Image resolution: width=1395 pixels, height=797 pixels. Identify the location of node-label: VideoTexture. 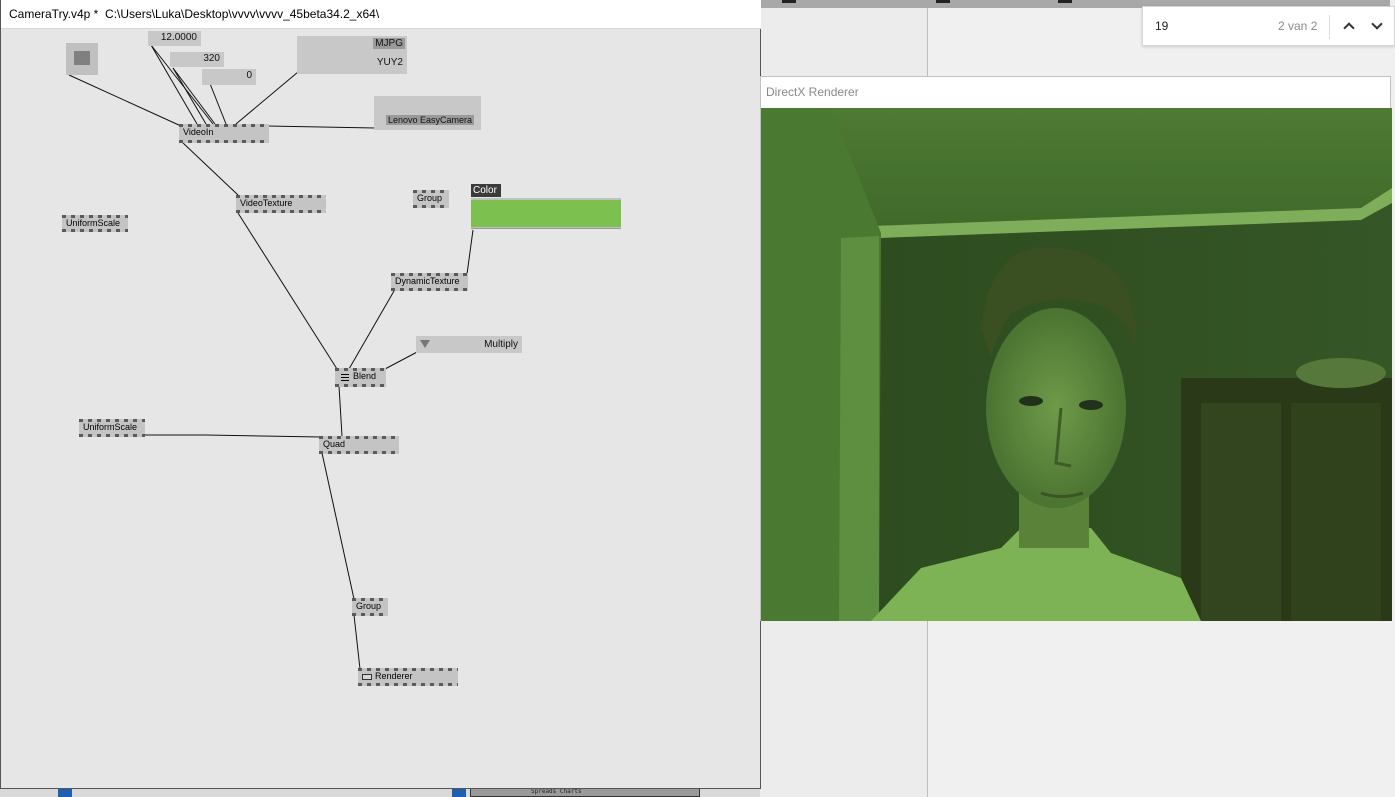
(266, 203).